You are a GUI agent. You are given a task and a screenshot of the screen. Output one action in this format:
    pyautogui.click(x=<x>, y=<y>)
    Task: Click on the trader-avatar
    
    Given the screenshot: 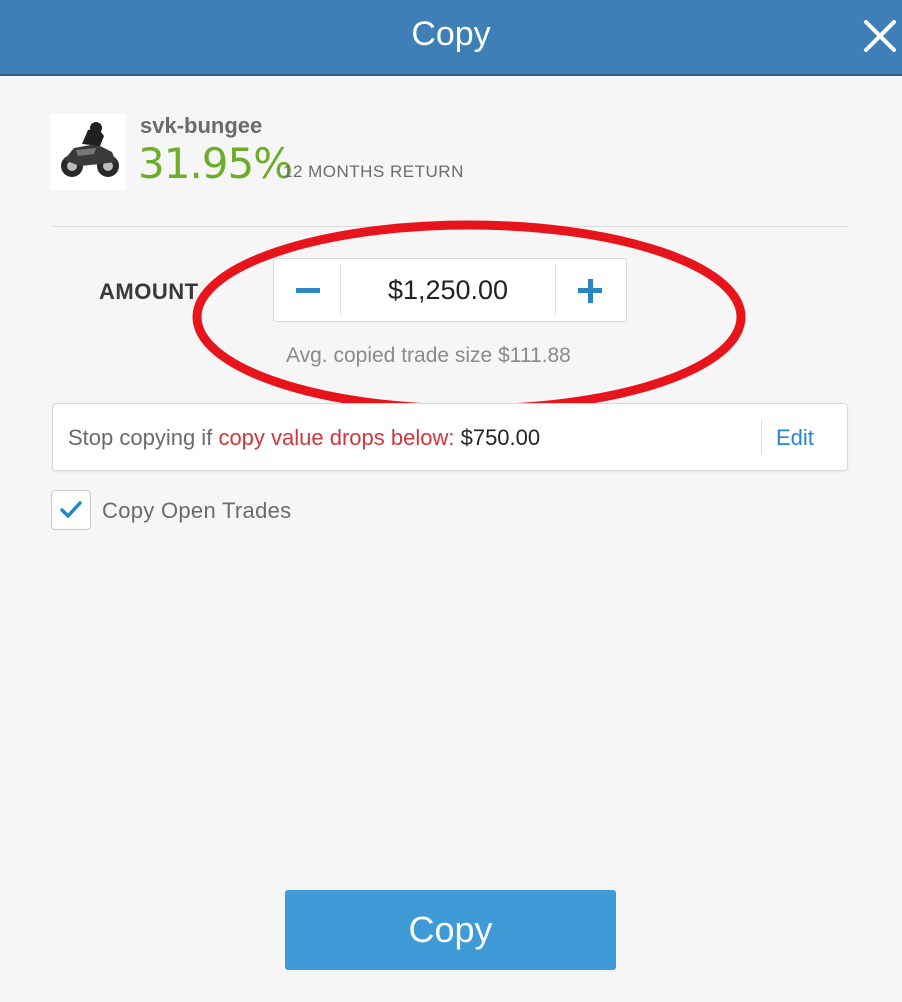 What is the action you would take?
    pyautogui.click(x=88, y=152)
    